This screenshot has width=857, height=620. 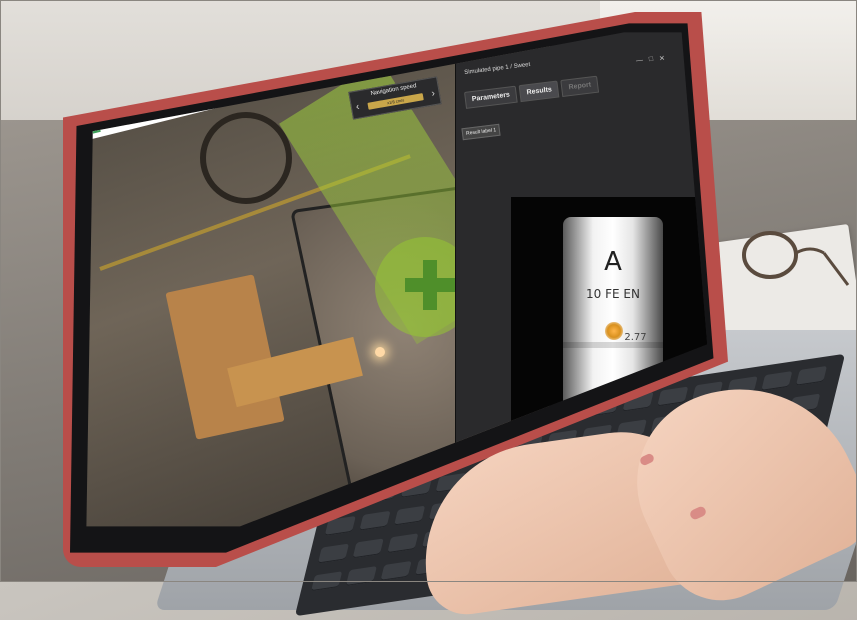 I want to click on eyeglasses, so click(x=796, y=258).